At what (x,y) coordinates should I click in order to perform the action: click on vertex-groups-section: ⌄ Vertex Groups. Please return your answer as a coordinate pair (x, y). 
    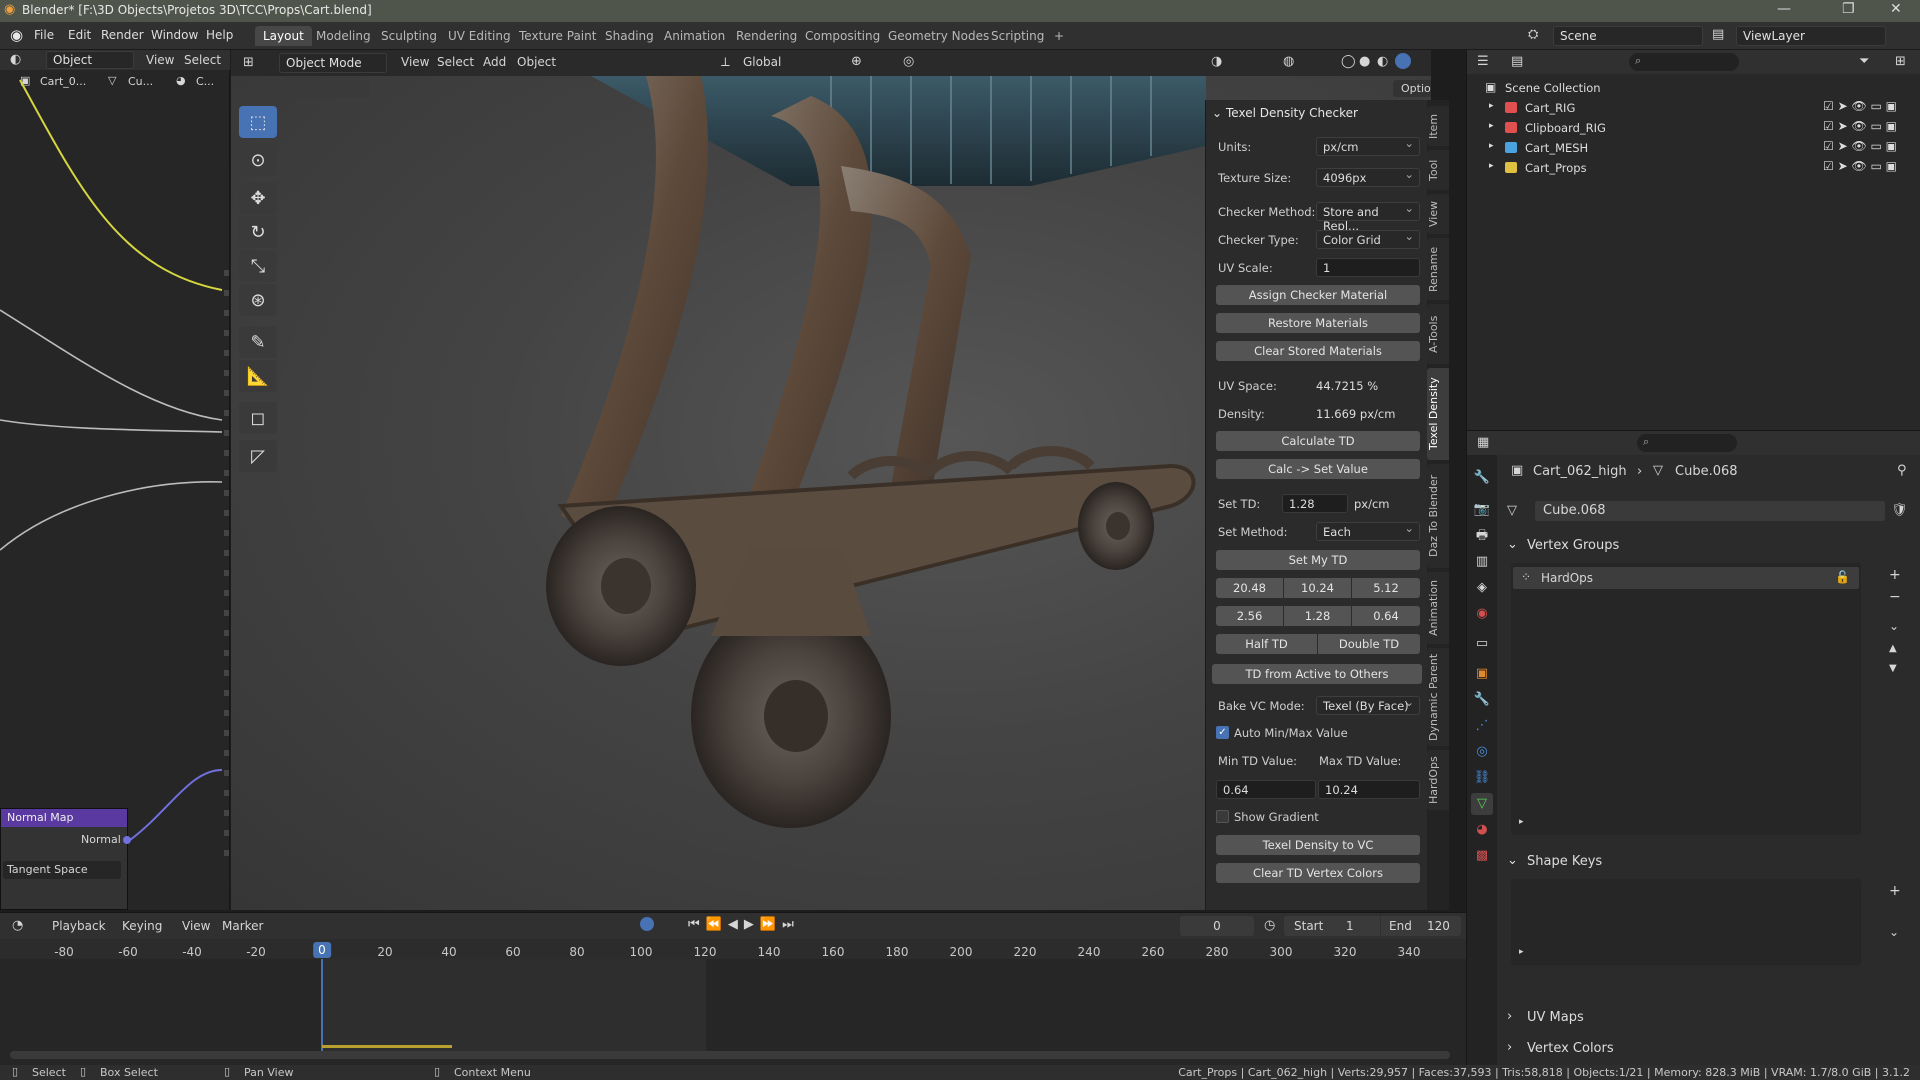
    Looking at the image, I should click on (1708, 546).